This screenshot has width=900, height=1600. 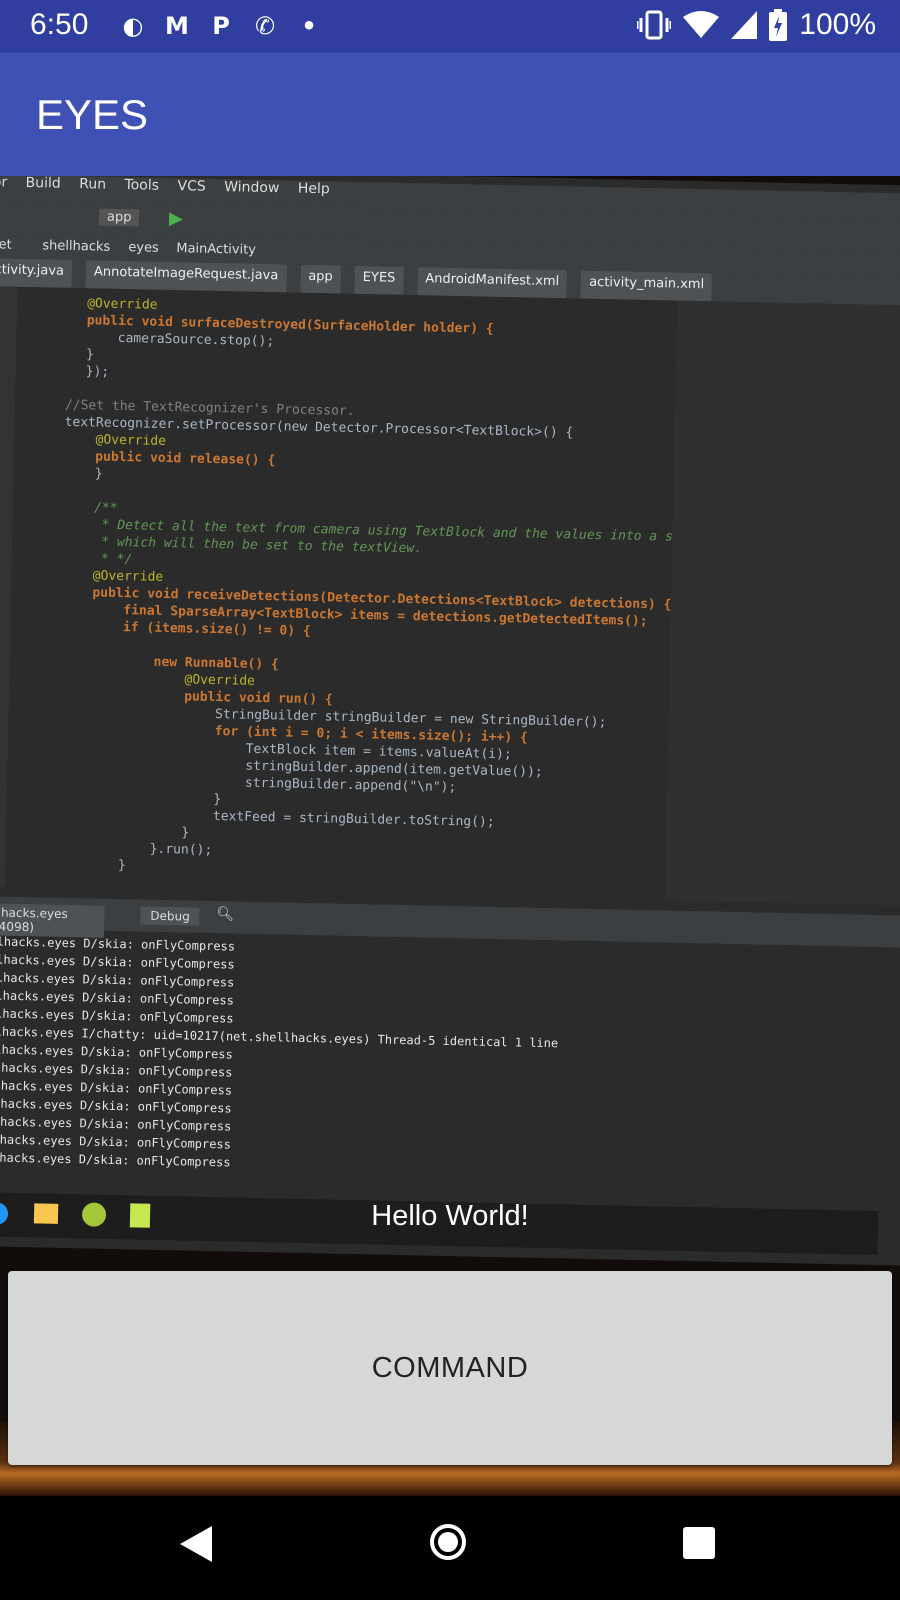 I want to click on battery-level: 100%, so click(x=837, y=24).